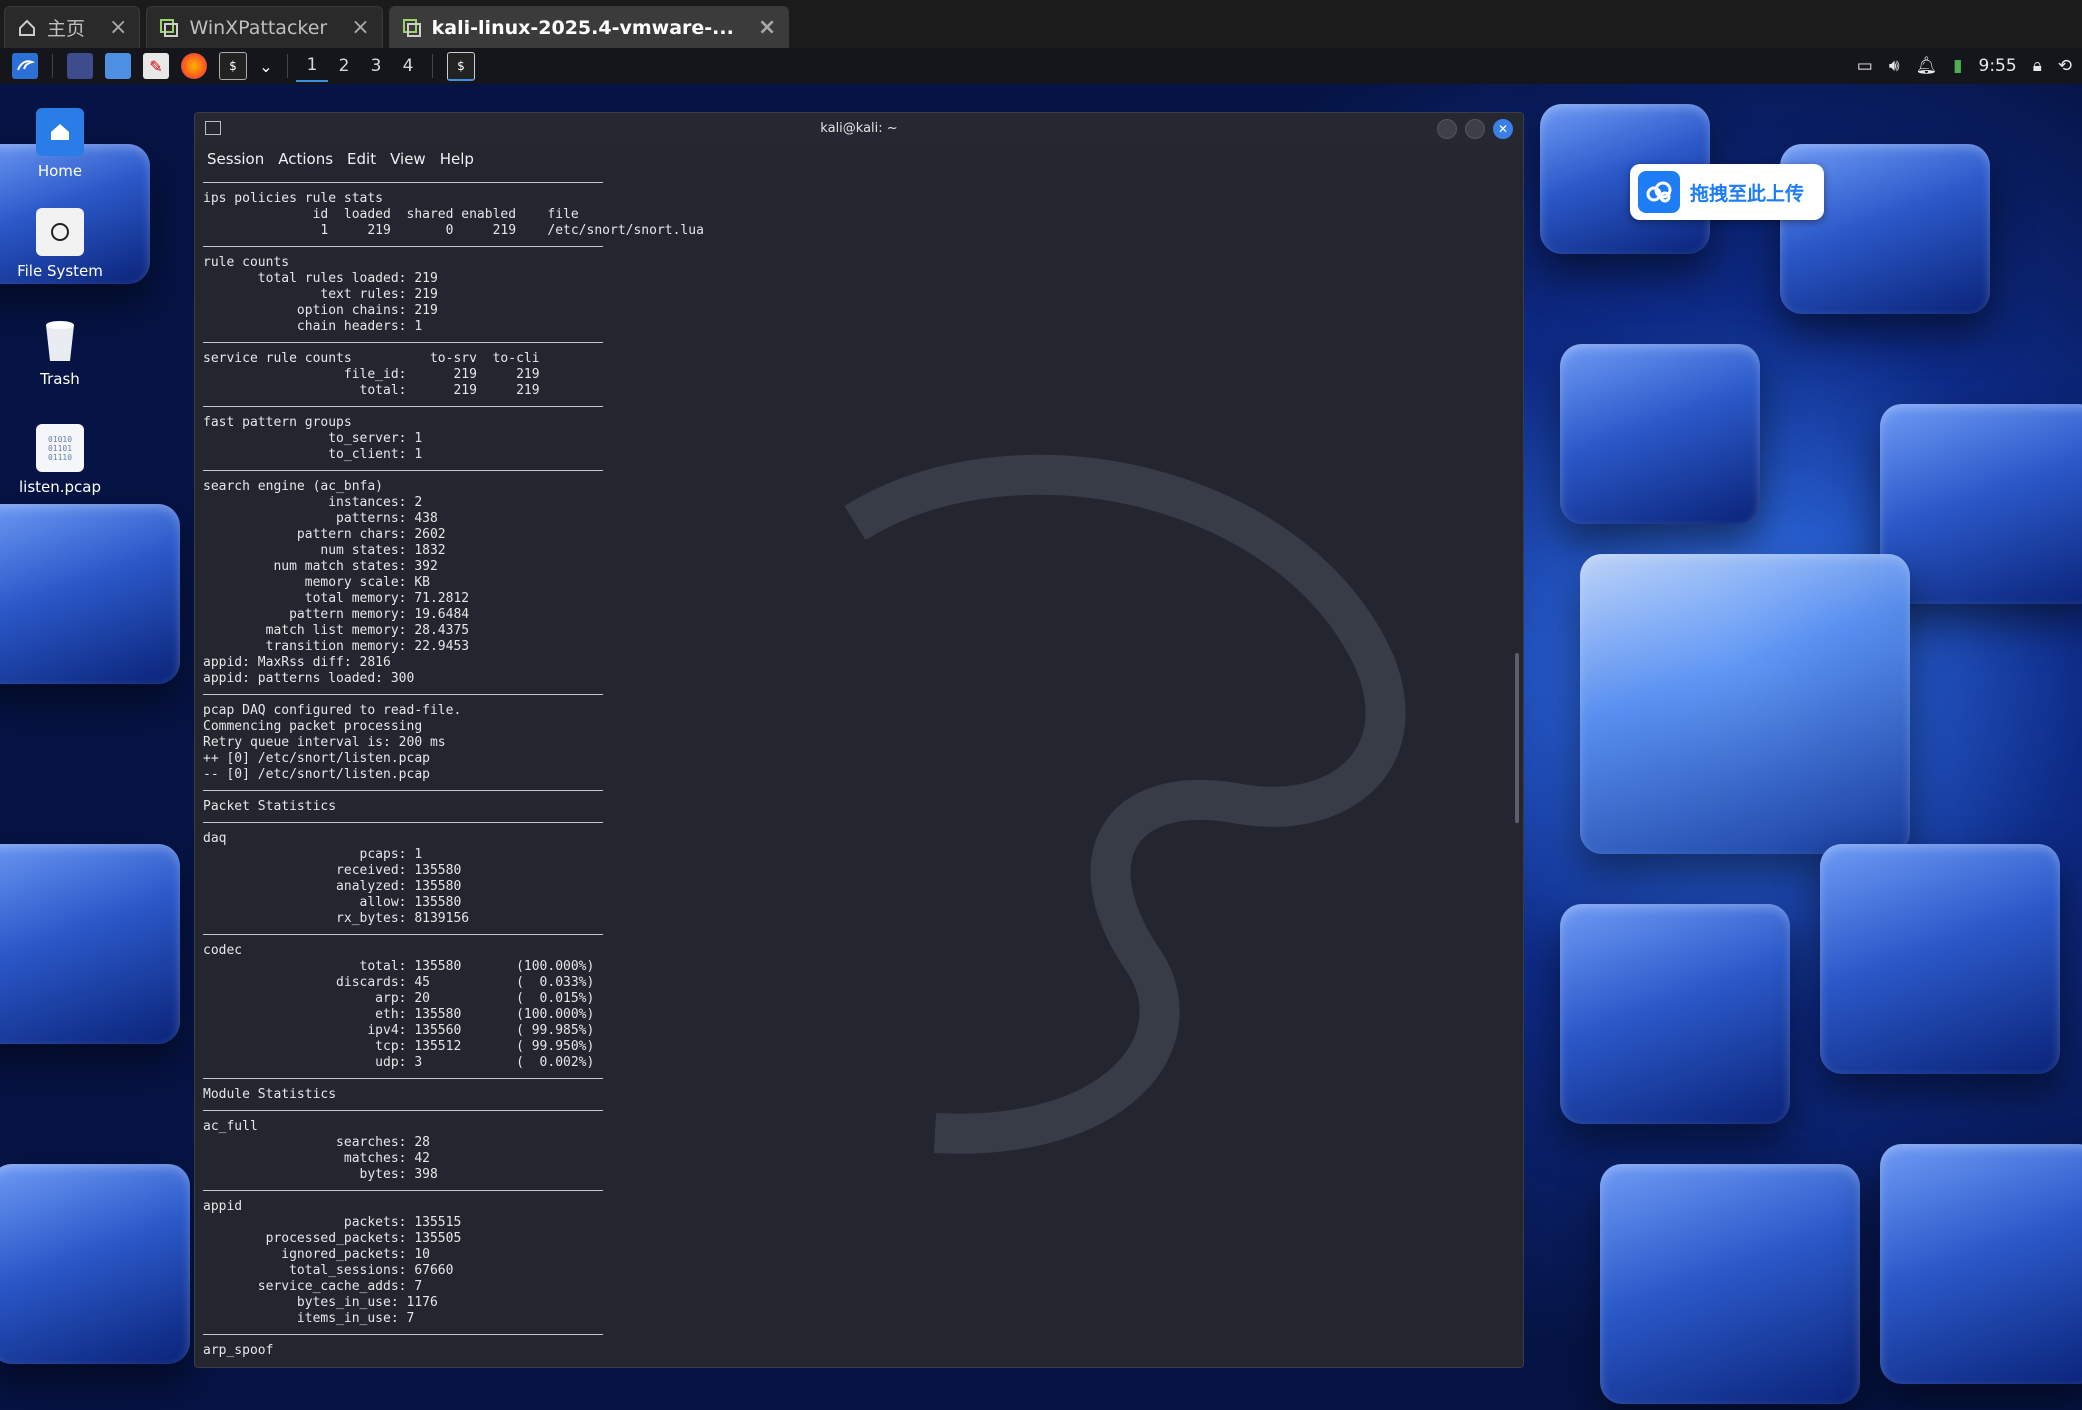  Describe the element at coordinates (1957, 66) in the screenshot. I see `battery-icon: ▮` at that location.